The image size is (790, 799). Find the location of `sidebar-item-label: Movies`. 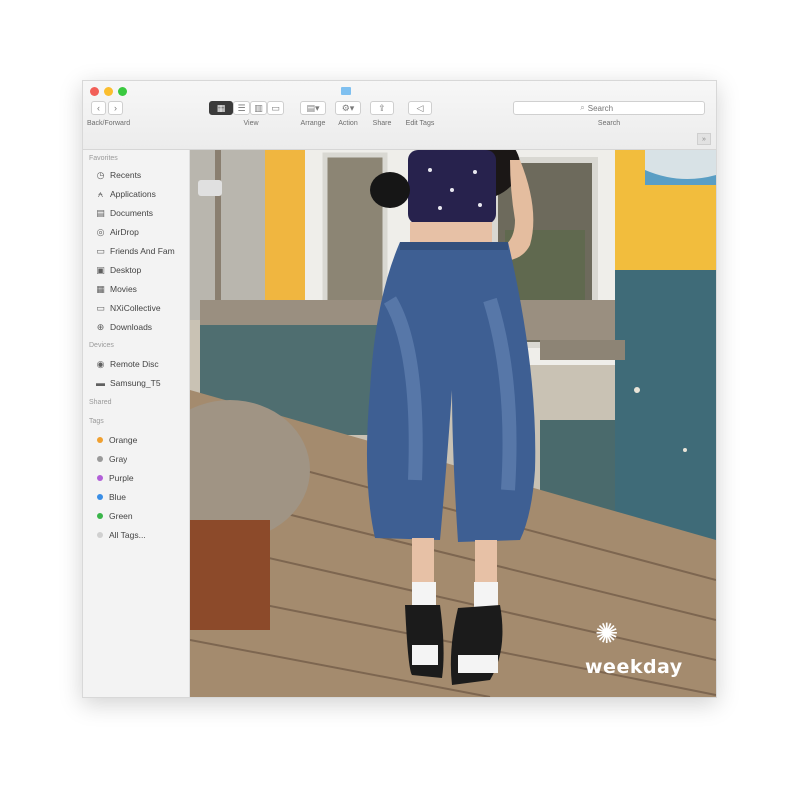

sidebar-item-label: Movies is located at coordinates (123, 289).